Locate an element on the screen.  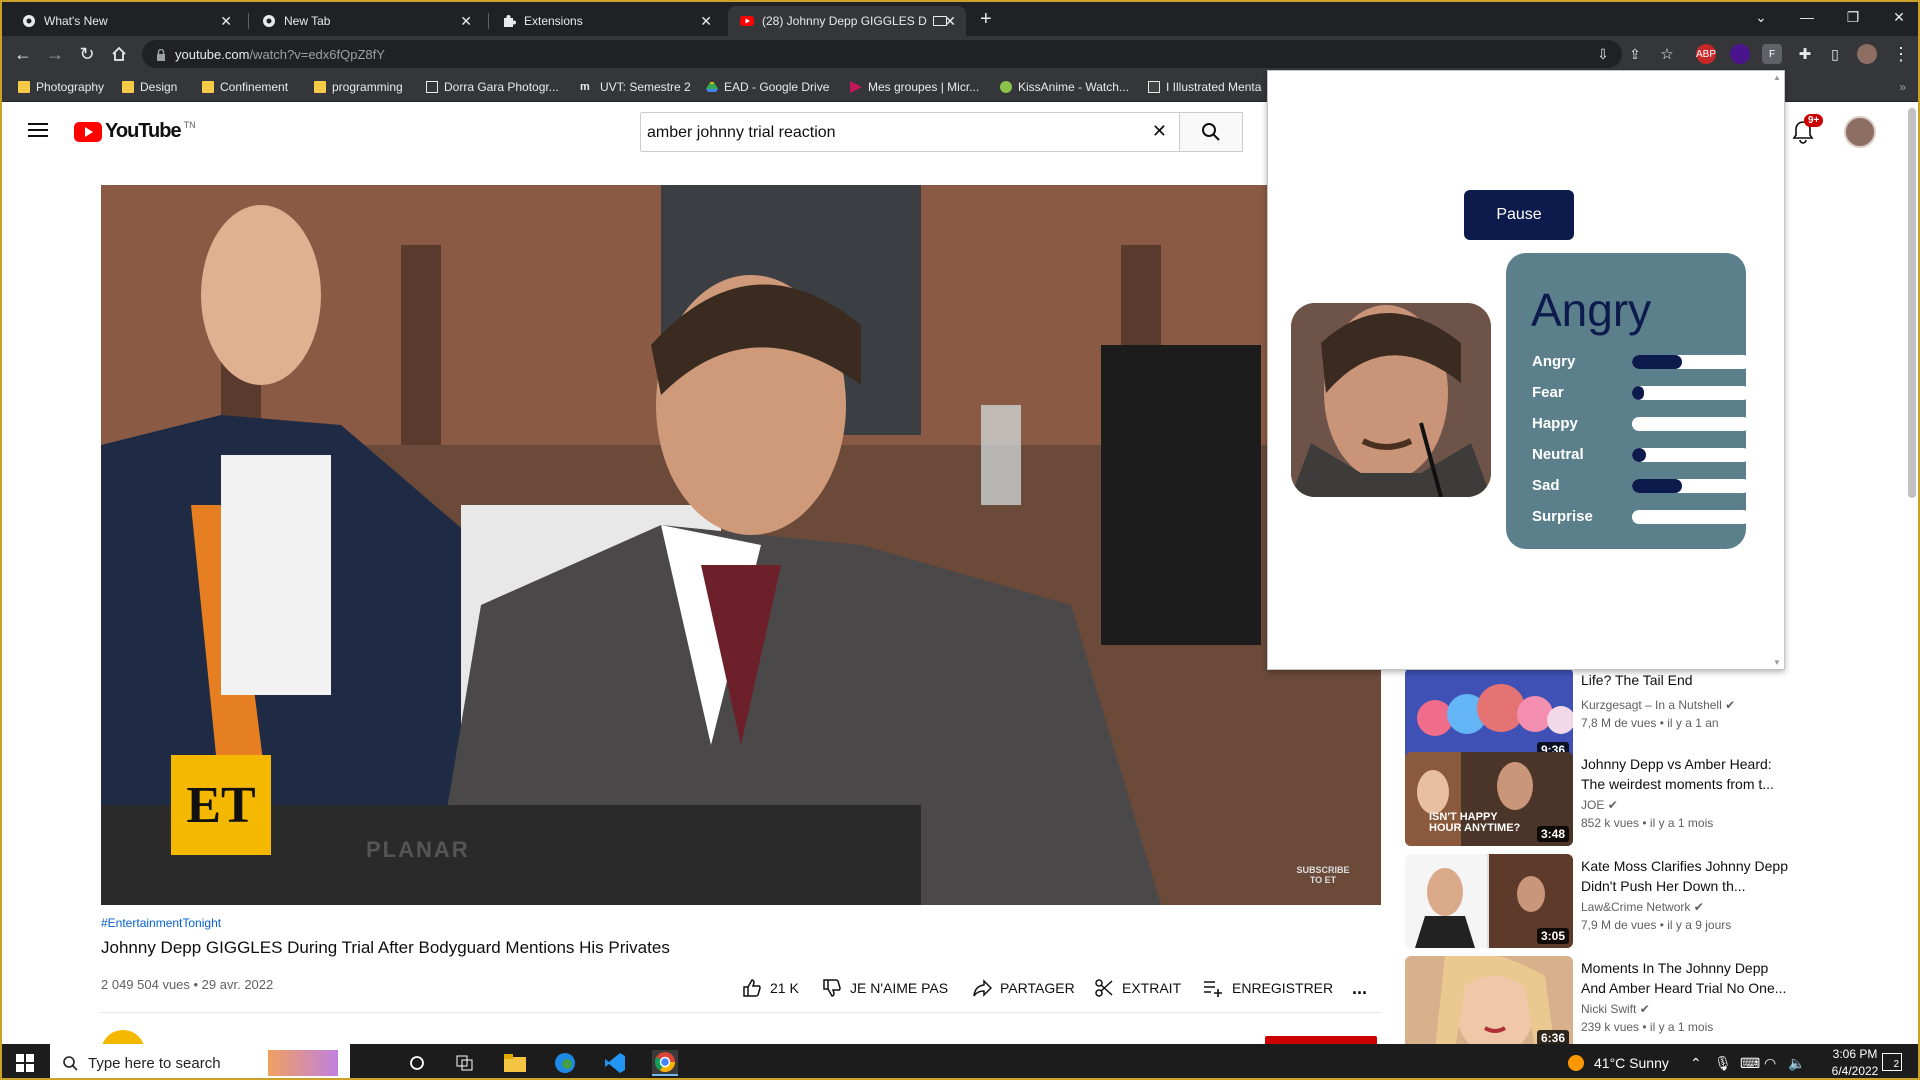
more-bookmarks-icon: » is located at coordinates (1902, 87).